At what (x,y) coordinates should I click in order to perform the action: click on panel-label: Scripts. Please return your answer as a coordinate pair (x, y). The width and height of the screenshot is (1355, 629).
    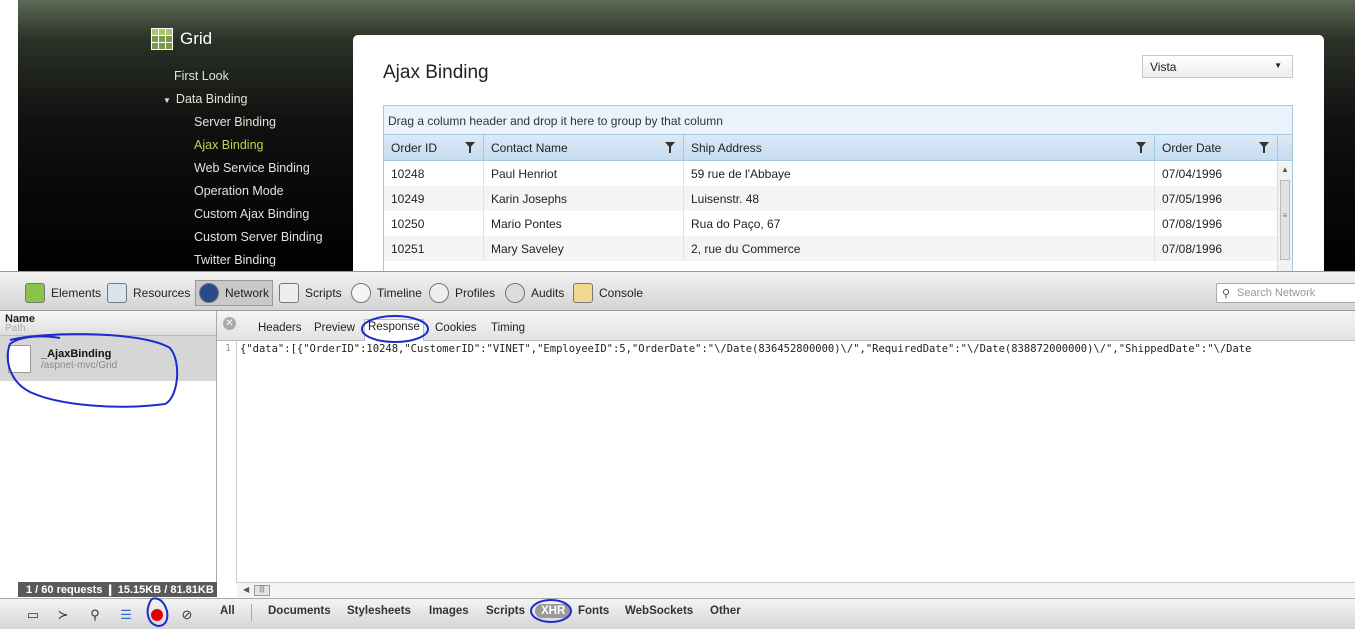
    Looking at the image, I should click on (323, 293).